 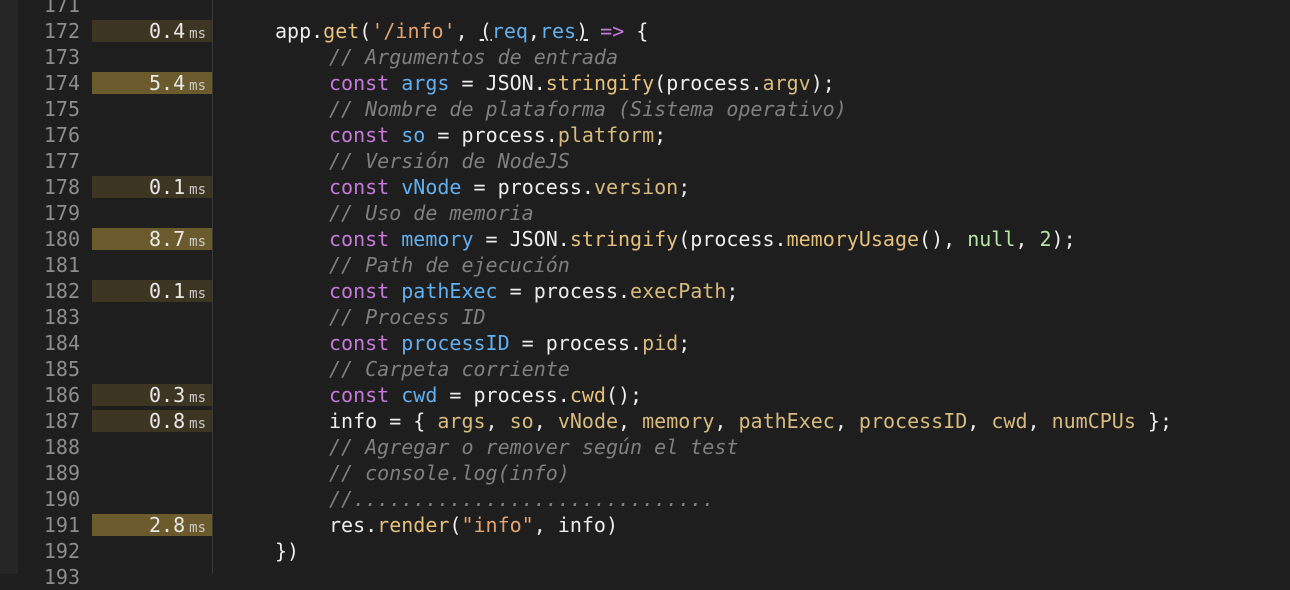 I want to click on code-token: processID, so click(x=455, y=343).